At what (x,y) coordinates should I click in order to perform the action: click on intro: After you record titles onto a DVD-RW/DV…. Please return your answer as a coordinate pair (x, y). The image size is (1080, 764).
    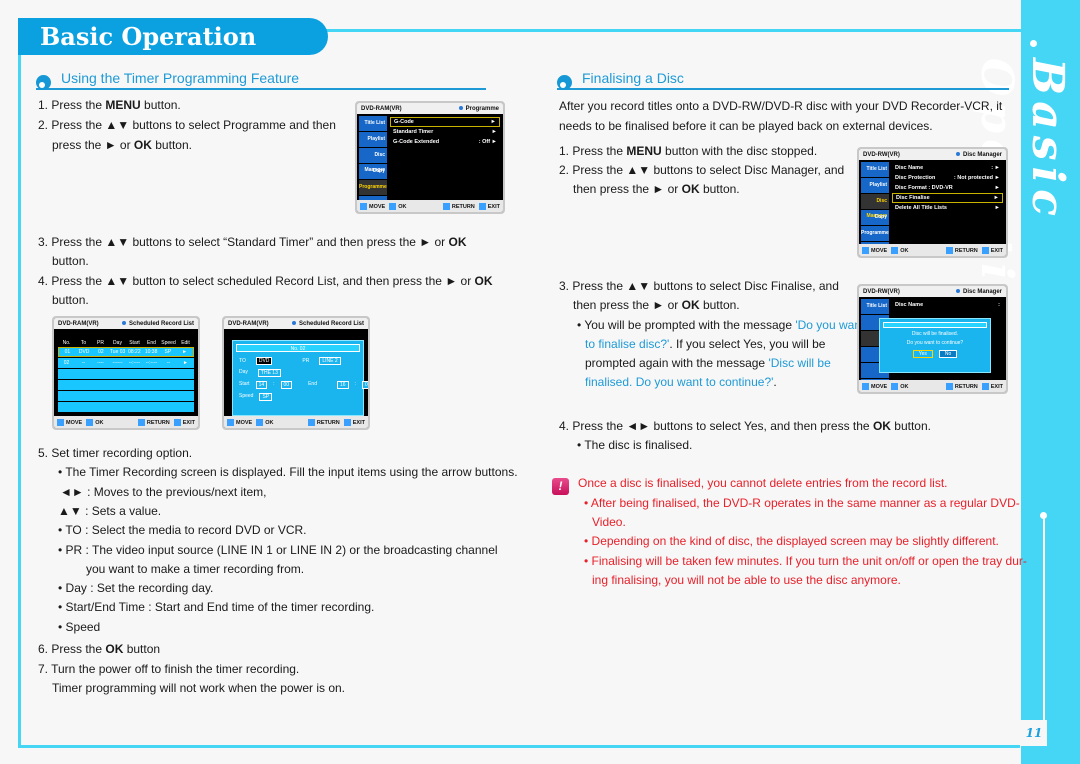
    Looking at the image, I should click on (781, 106).